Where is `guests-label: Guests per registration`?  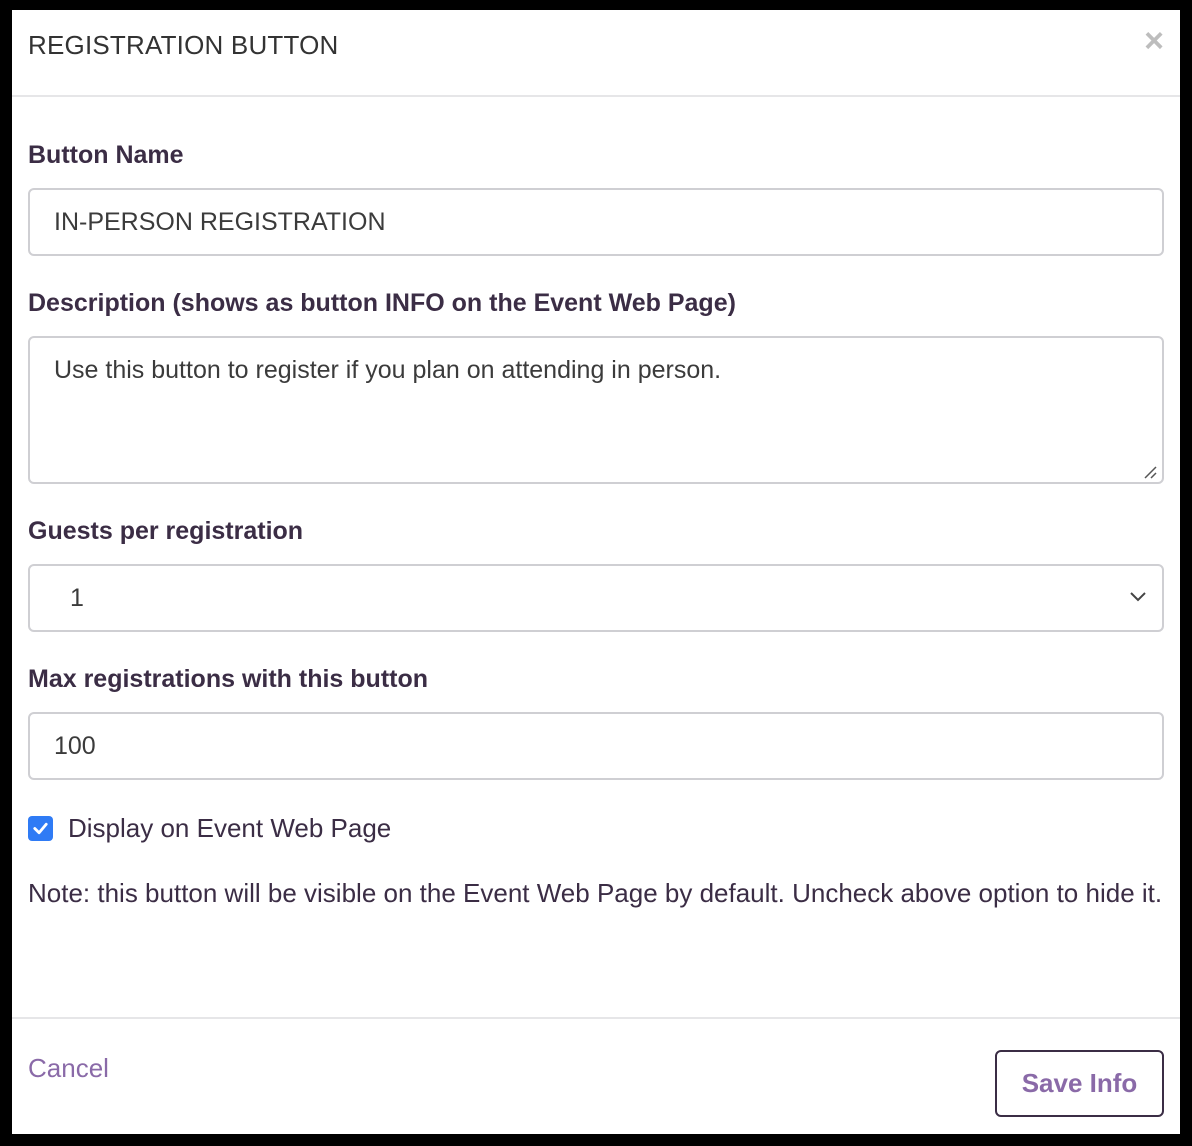
guests-label: Guests per registration is located at coordinates (166, 531).